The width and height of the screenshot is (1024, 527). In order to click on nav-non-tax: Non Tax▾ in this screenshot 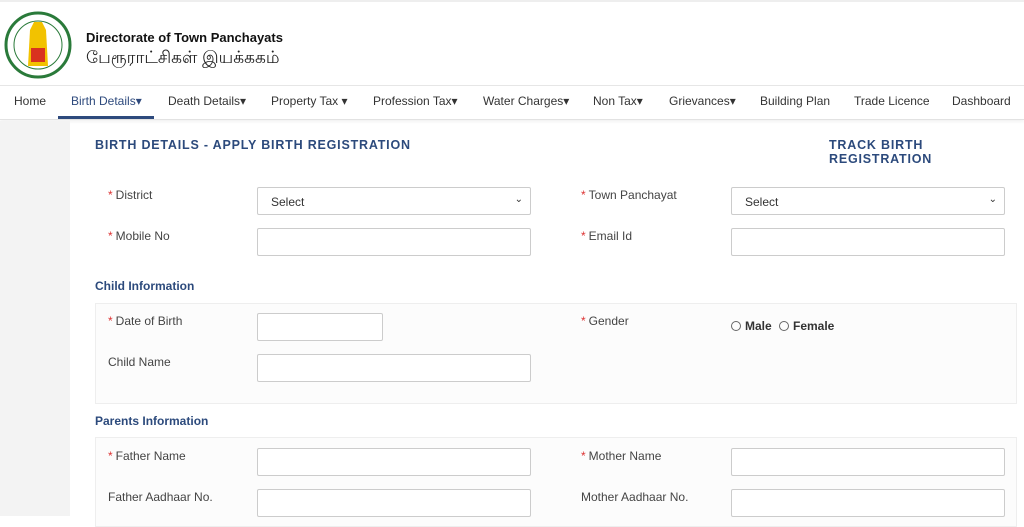, I will do `click(618, 101)`.